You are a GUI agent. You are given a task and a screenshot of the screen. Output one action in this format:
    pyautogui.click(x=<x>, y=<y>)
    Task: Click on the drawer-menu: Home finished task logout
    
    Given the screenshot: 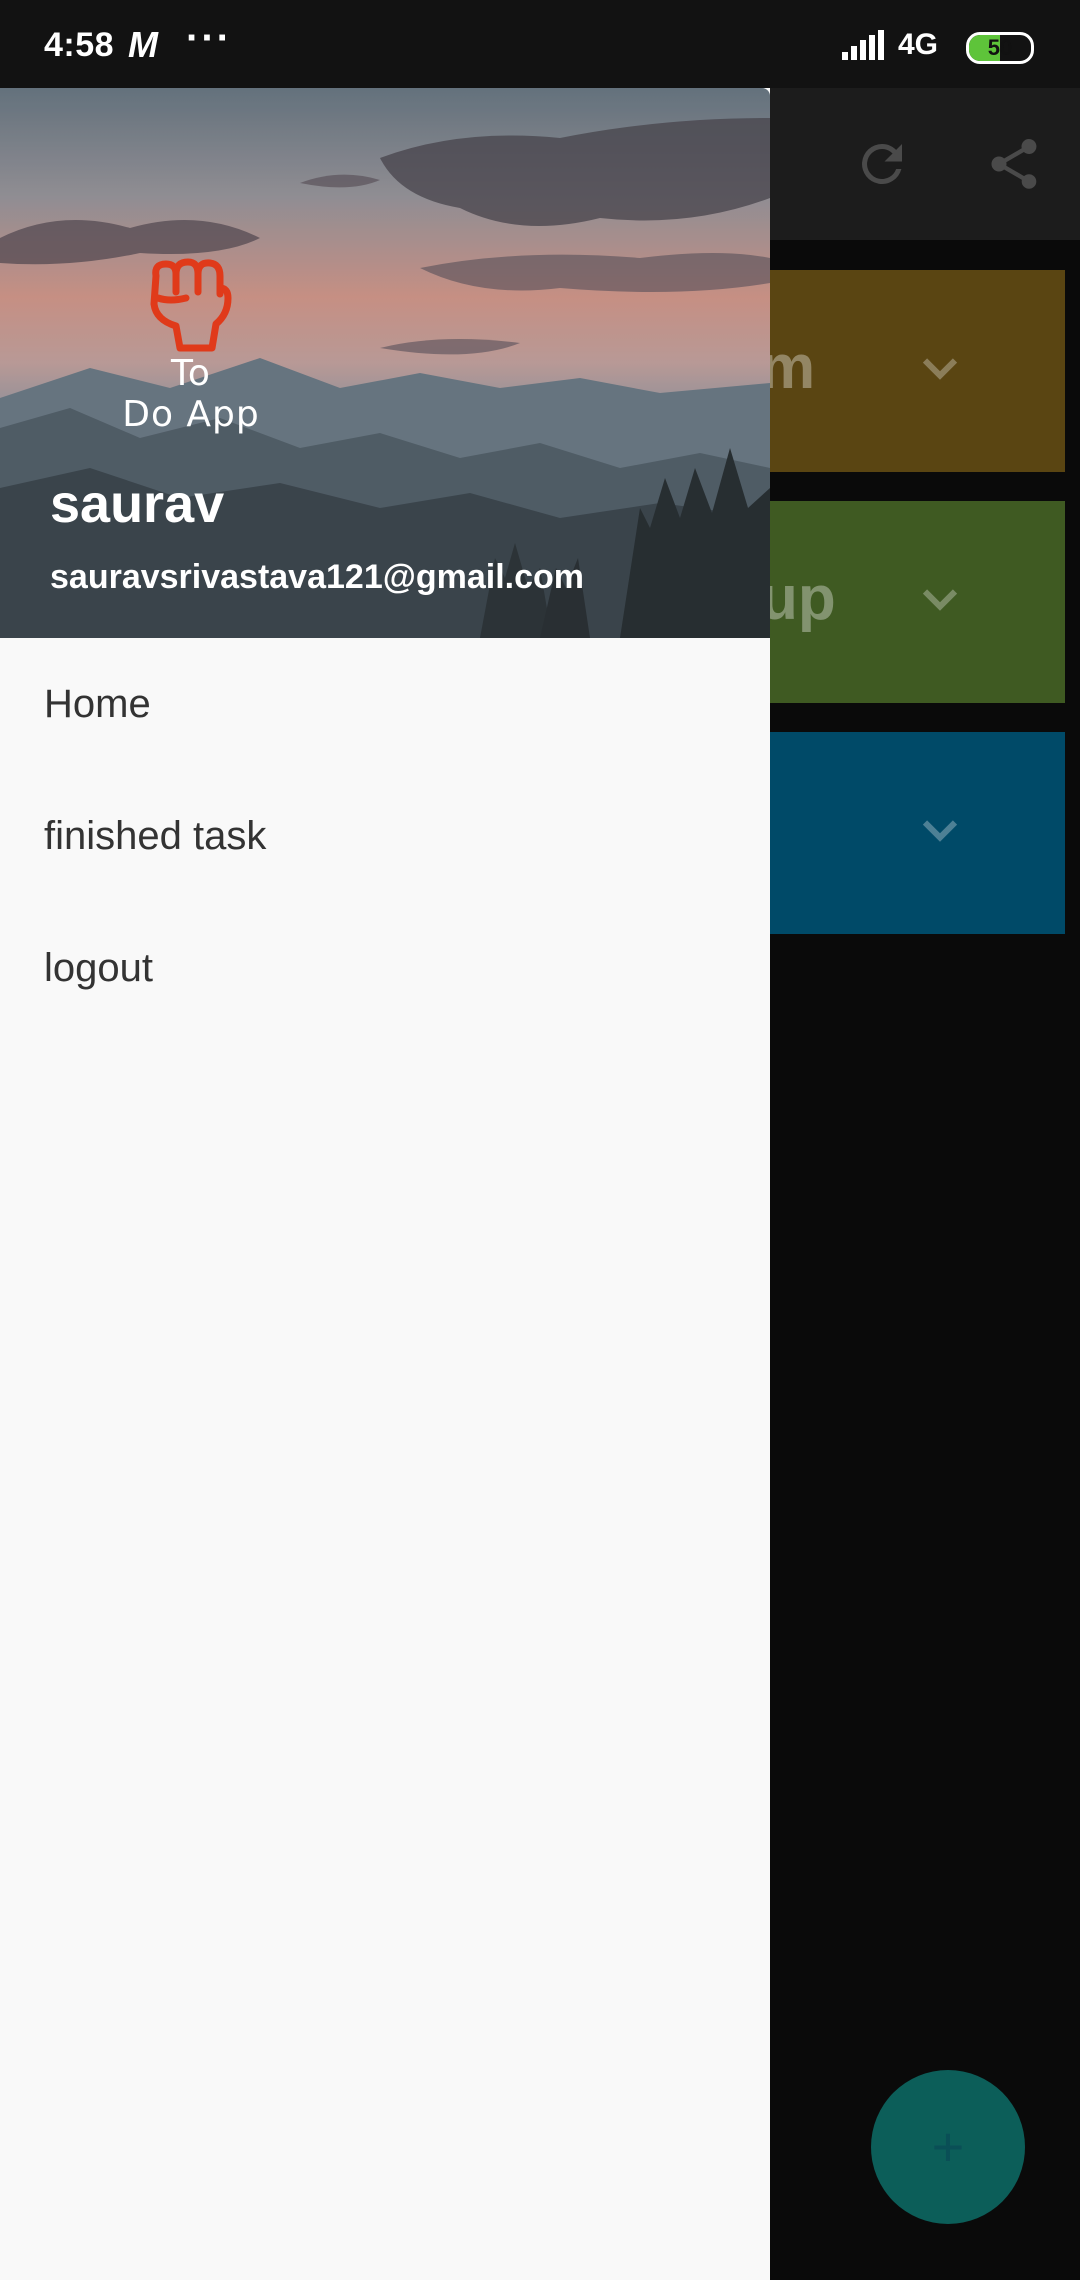 What is the action you would take?
    pyautogui.click(x=385, y=836)
    